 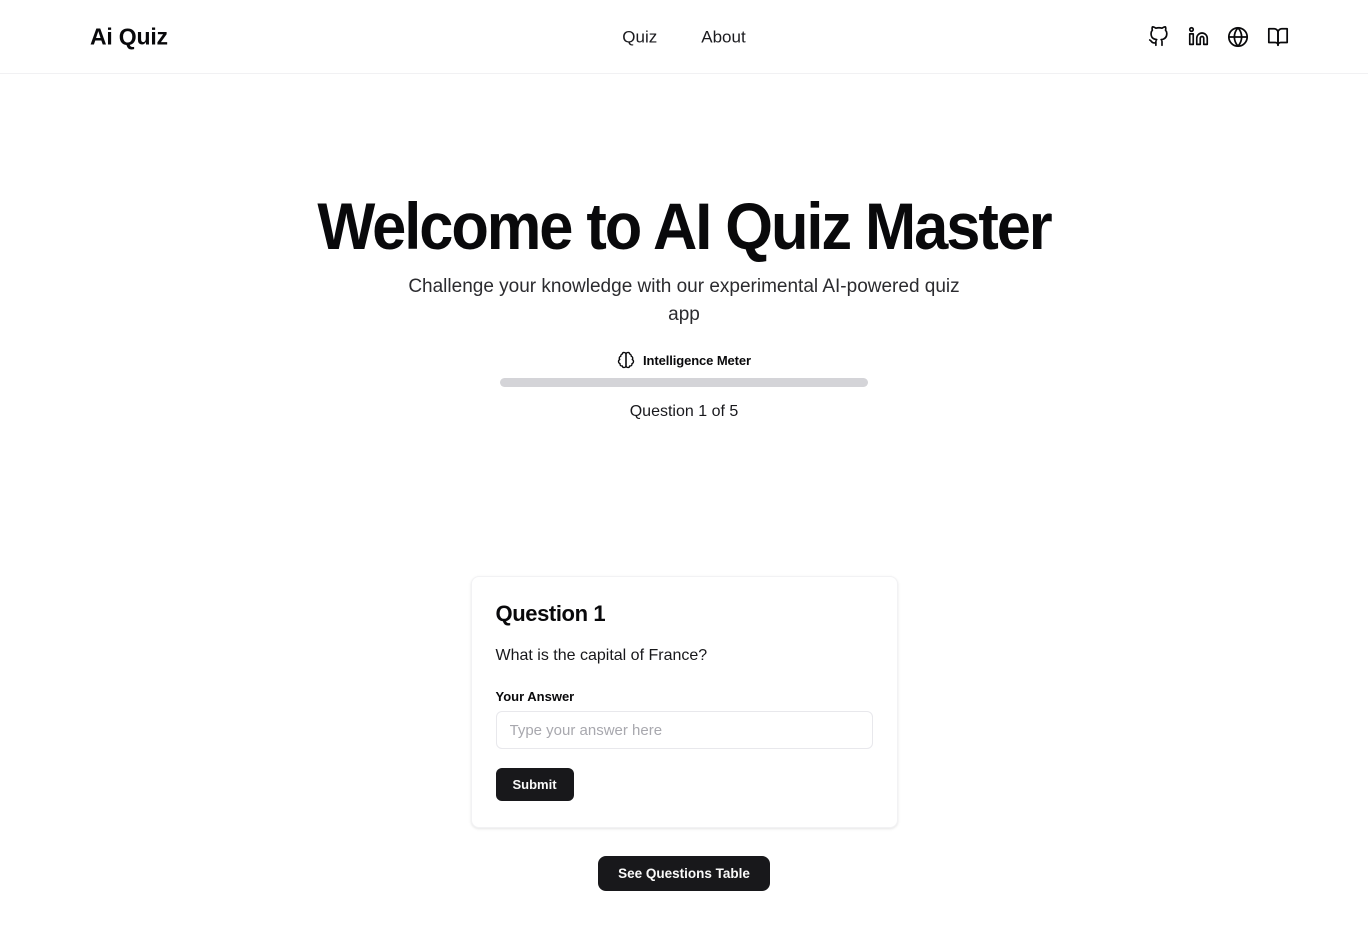 I want to click on main-navigation: Quiz About, so click(x=683, y=36).